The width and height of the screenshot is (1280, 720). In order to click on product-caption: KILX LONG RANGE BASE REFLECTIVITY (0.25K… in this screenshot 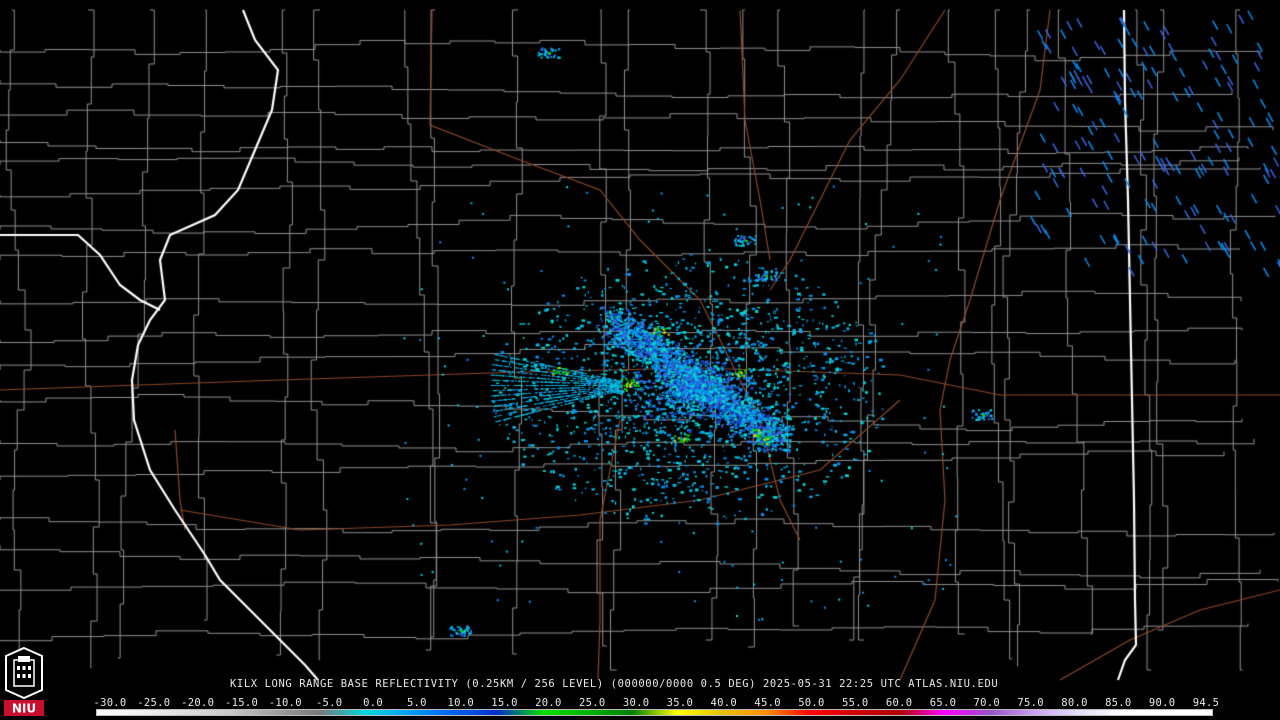, I will do `click(614, 684)`.